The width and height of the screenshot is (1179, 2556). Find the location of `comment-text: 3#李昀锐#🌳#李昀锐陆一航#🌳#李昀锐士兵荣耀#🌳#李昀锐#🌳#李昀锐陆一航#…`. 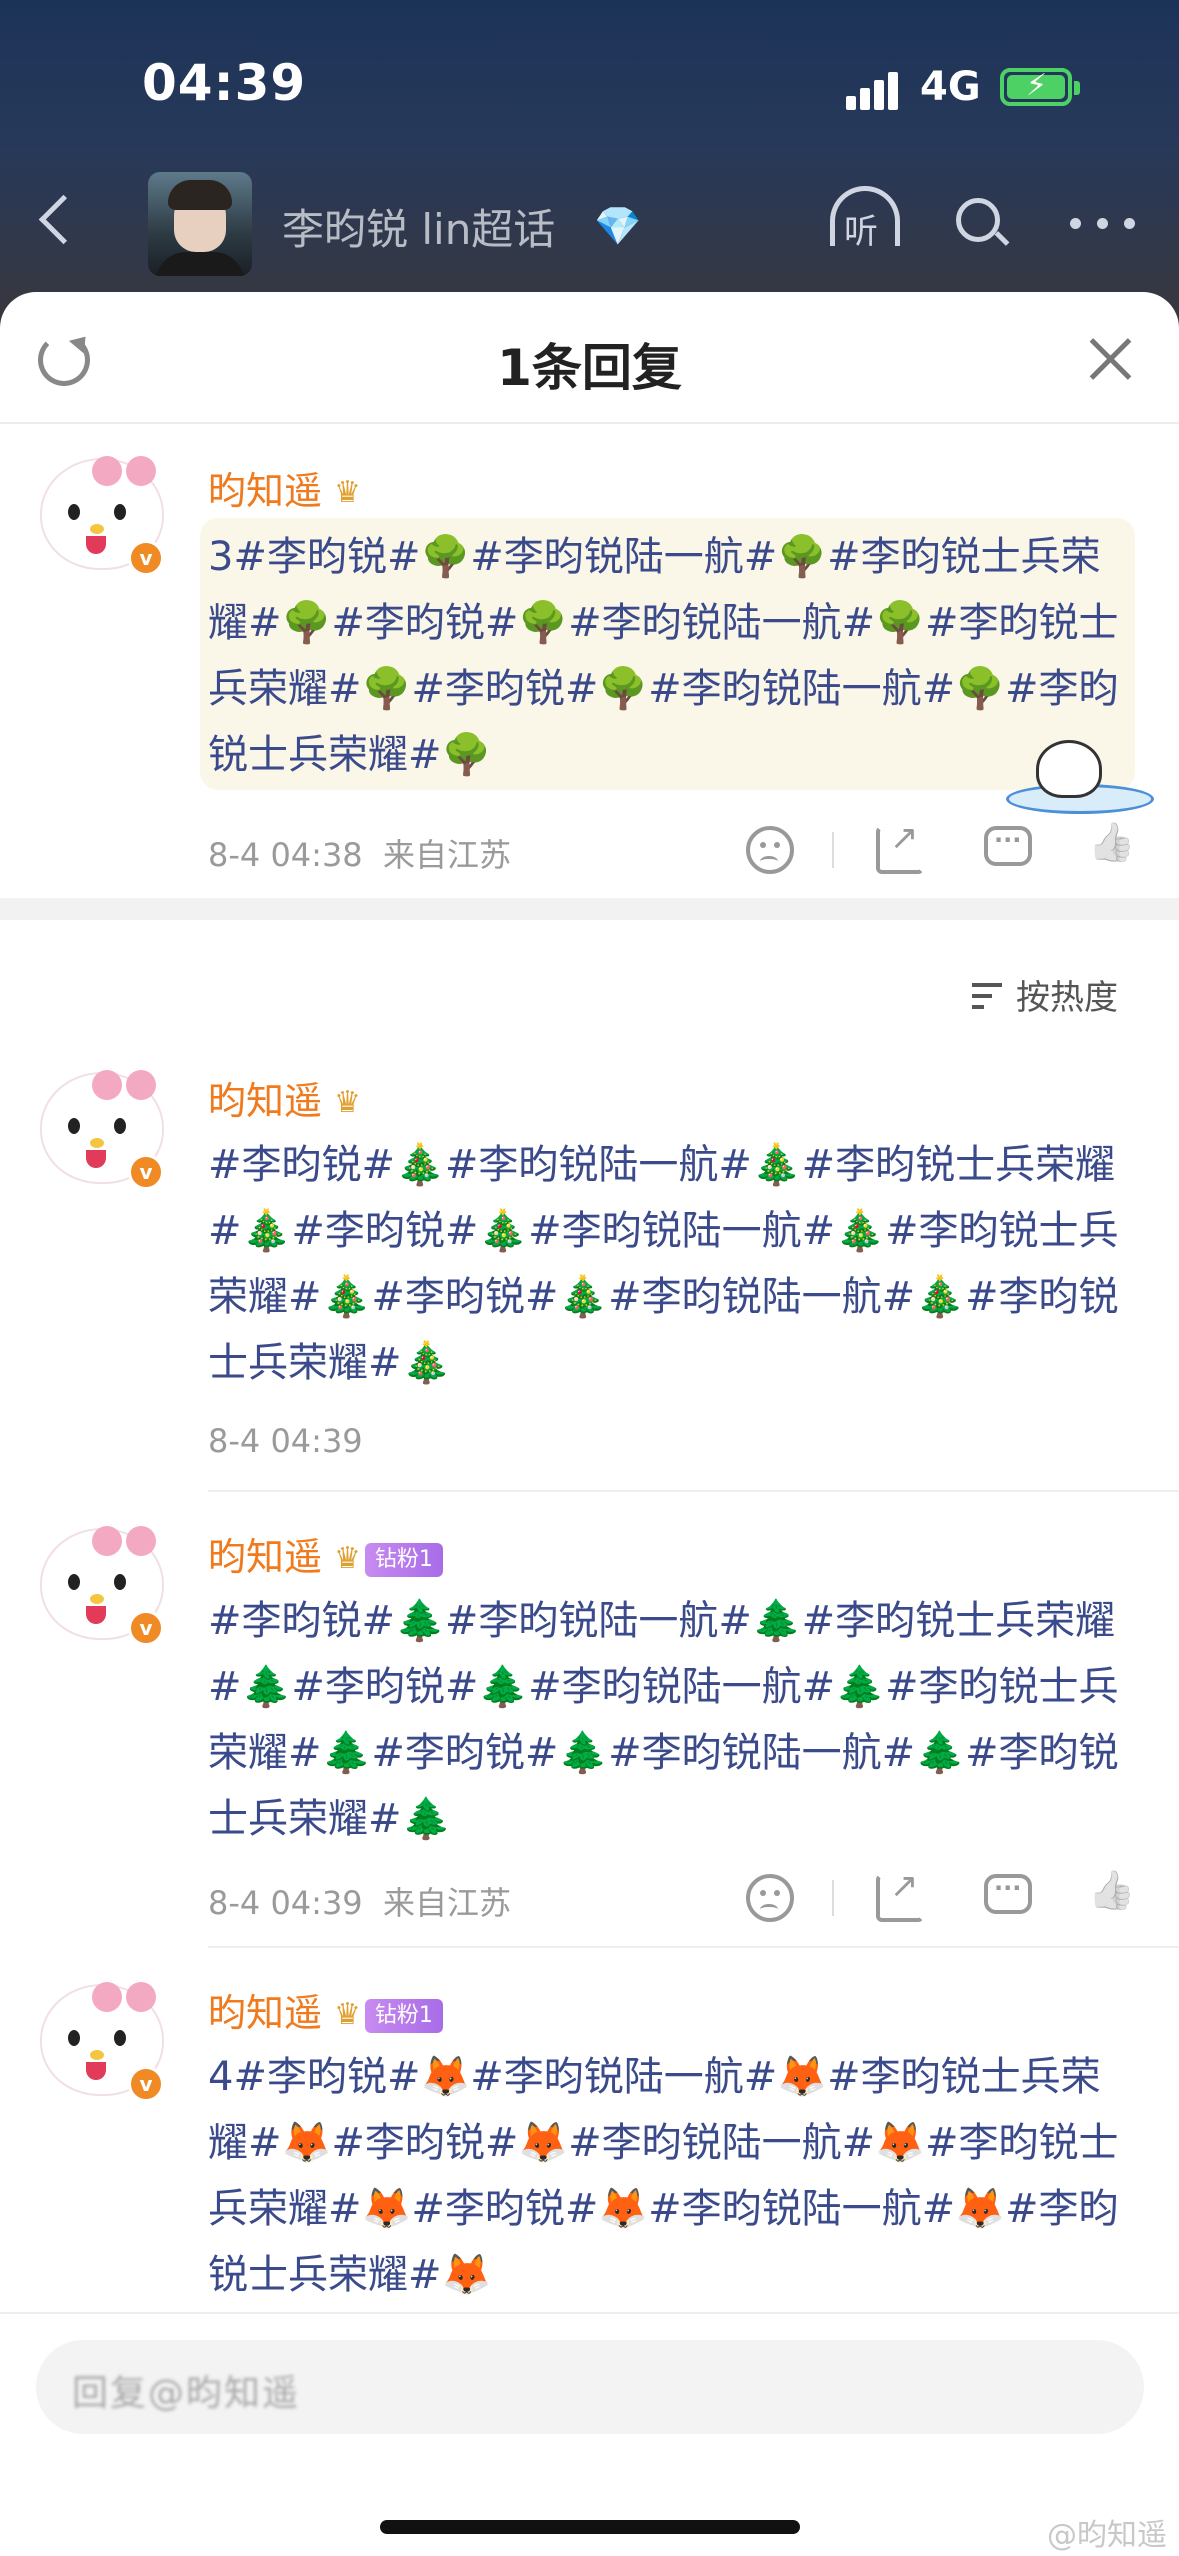

comment-text: 3#李昀锐#🌳#李昀锐陆一航#🌳#李昀锐士兵荣耀#🌳#李昀锐#🌳#李昀锐陆一航#… is located at coordinates (663, 656).